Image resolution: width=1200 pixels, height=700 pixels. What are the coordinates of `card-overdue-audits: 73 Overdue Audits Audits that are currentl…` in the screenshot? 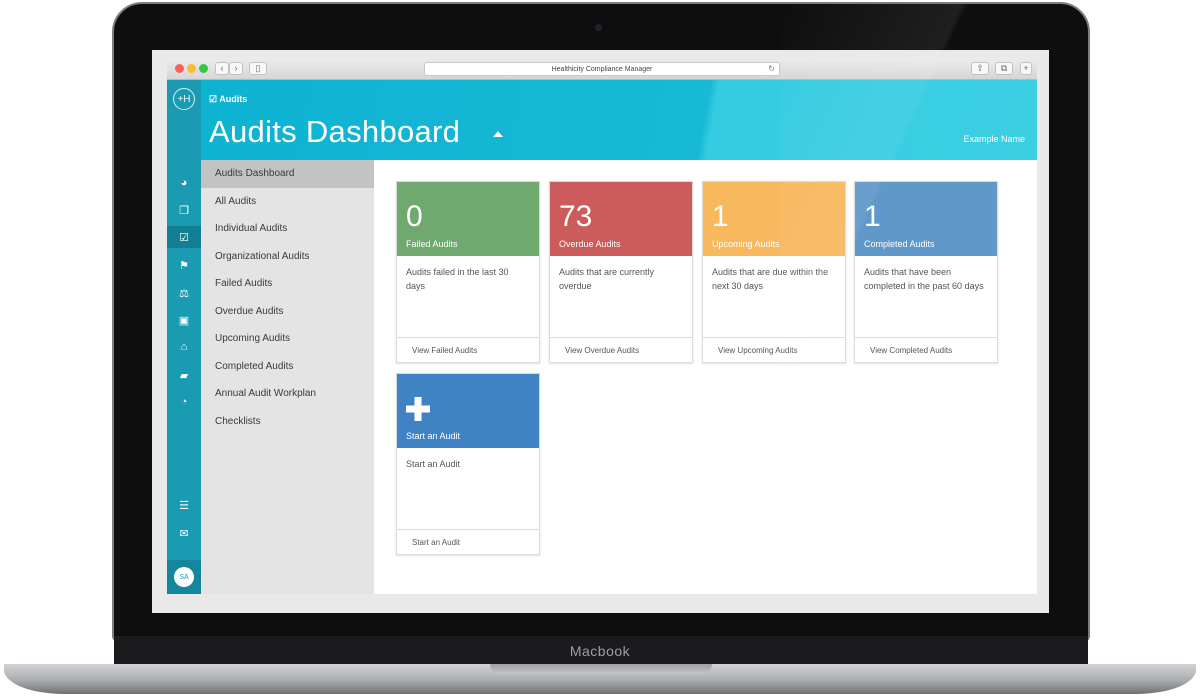 It's located at (621, 272).